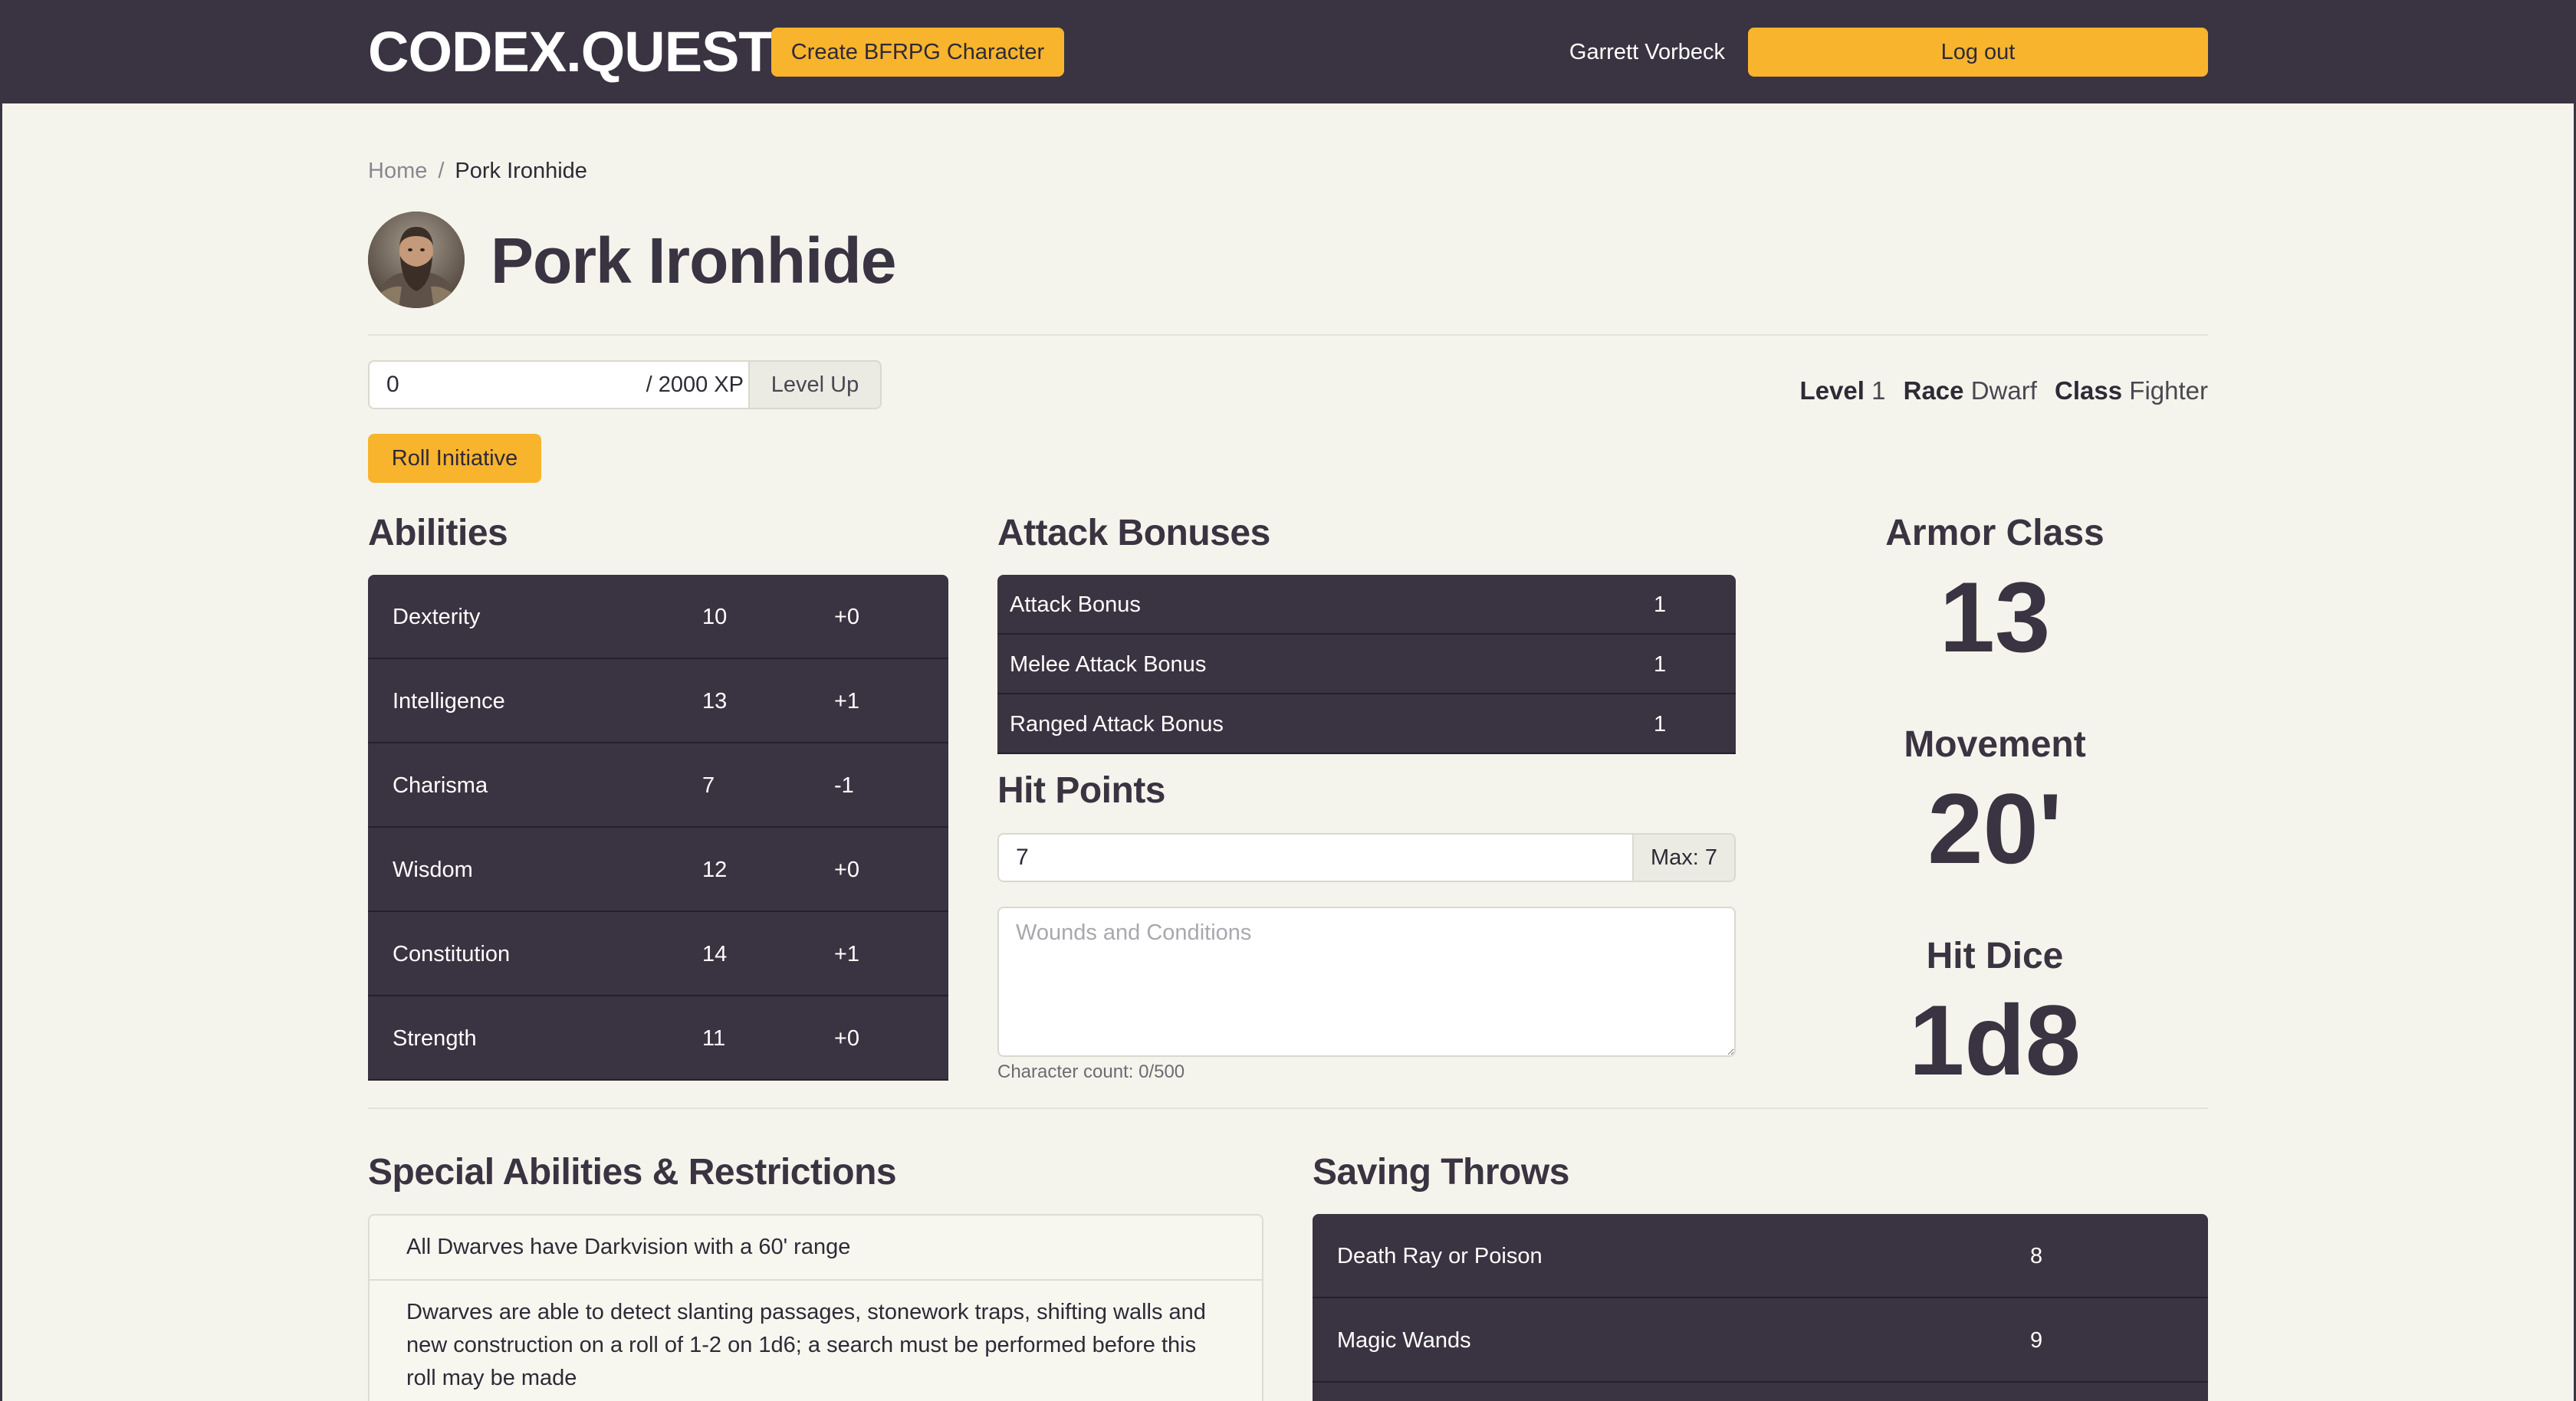 The height and width of the screenshot is (1401, 2576). What do you see at coordinates (714, 1038) in the screenshot?
I see `ability-score: 11` at bounding box center [714, 1038].